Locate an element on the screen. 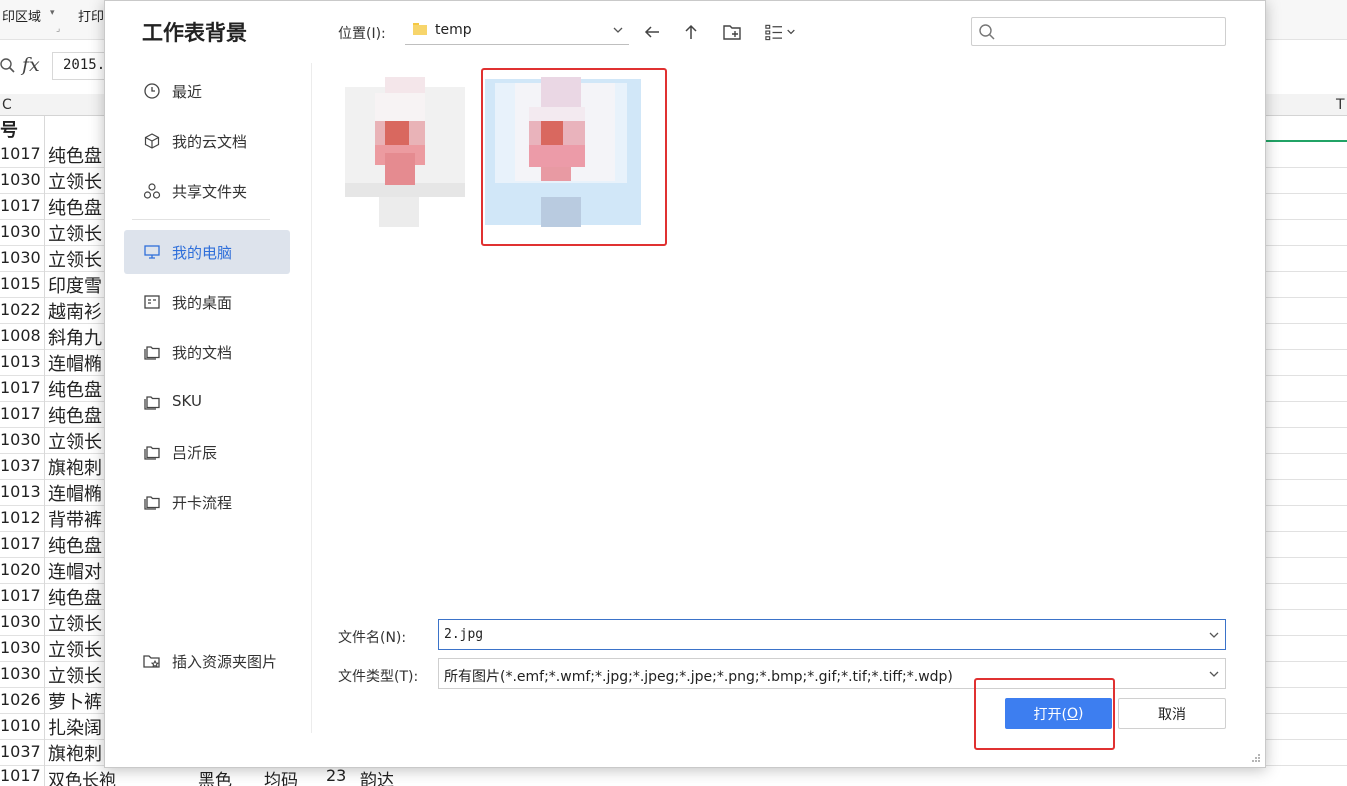 This screenshot has height=786, width=1347. sidebar-item: 我的桌面 is located at coordinates (207, 302).